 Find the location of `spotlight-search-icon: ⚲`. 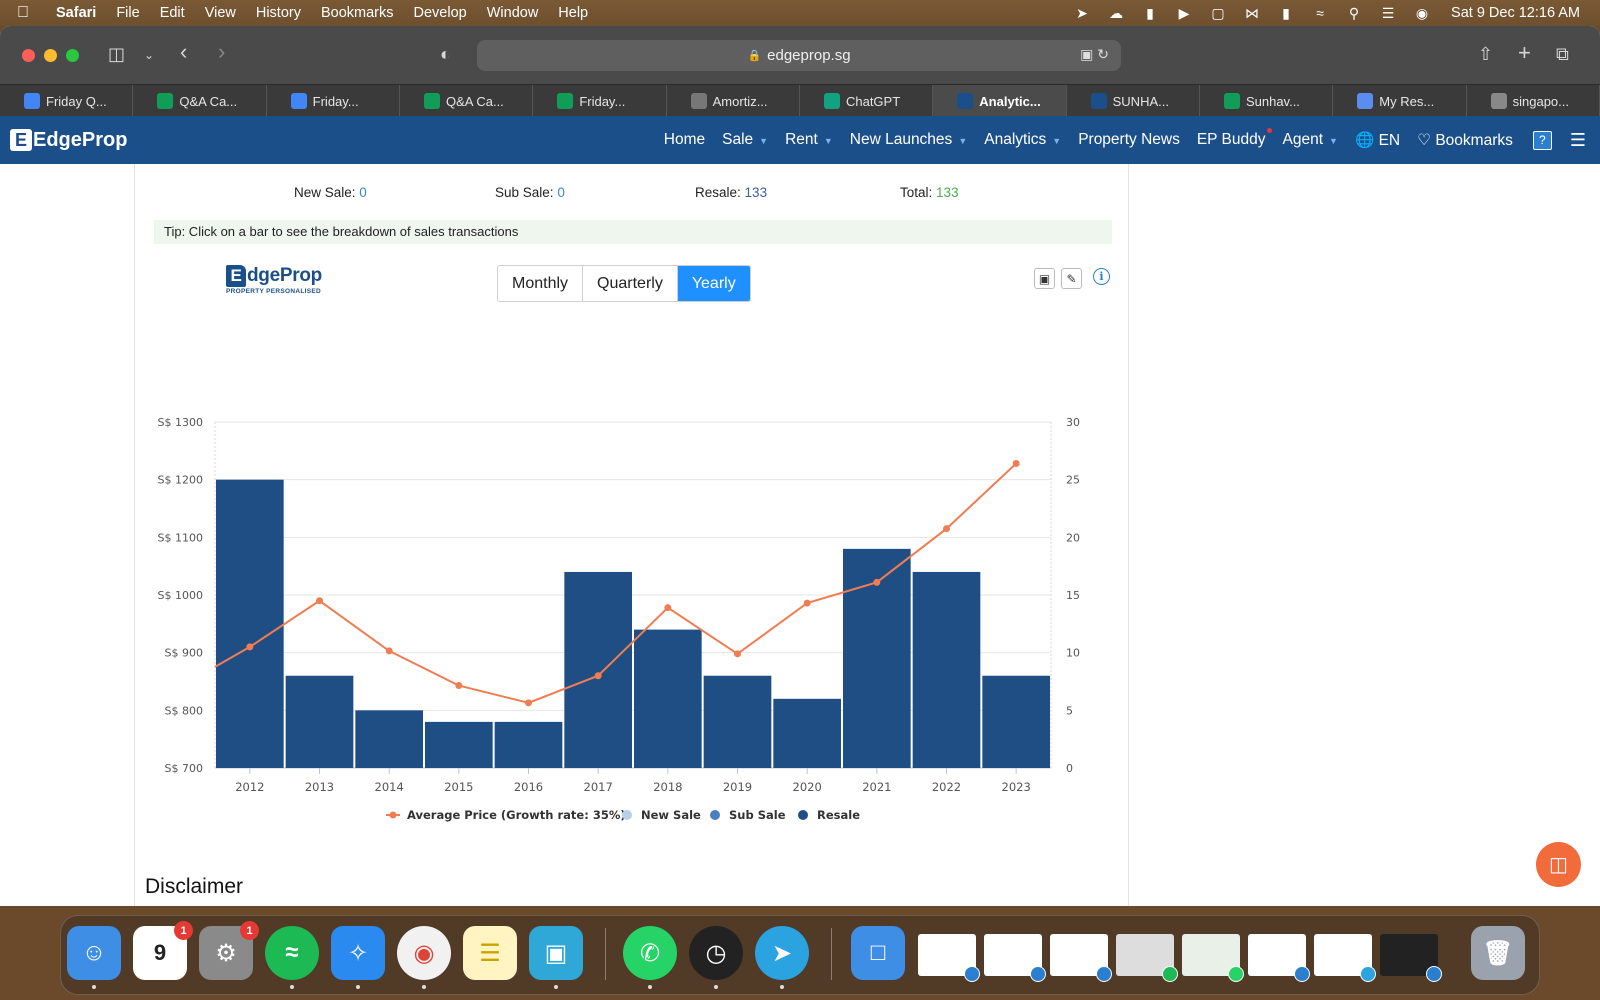

spotlight-search-icon: ⚲ is located at coordinates (1354, 13).